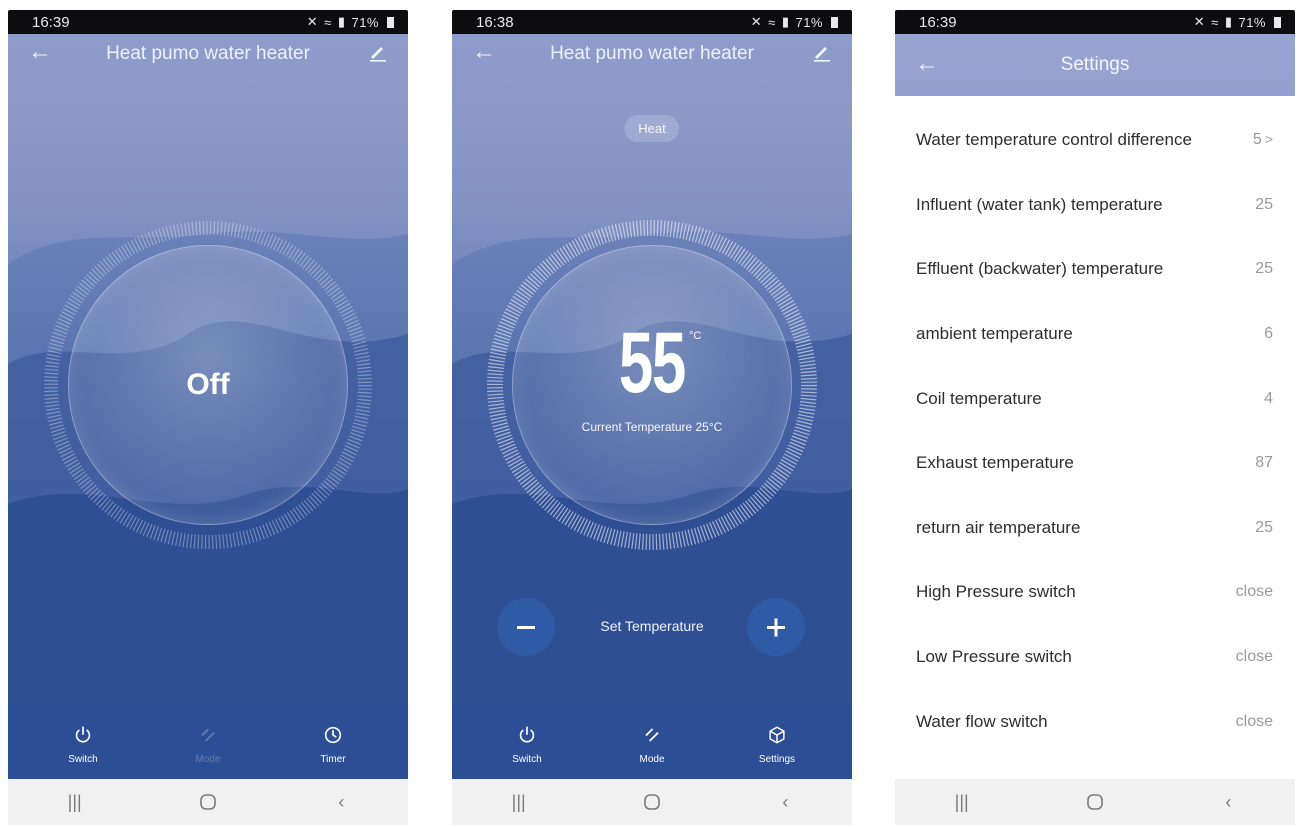  I want to click on status-time: 16:38, so click(495, 22).